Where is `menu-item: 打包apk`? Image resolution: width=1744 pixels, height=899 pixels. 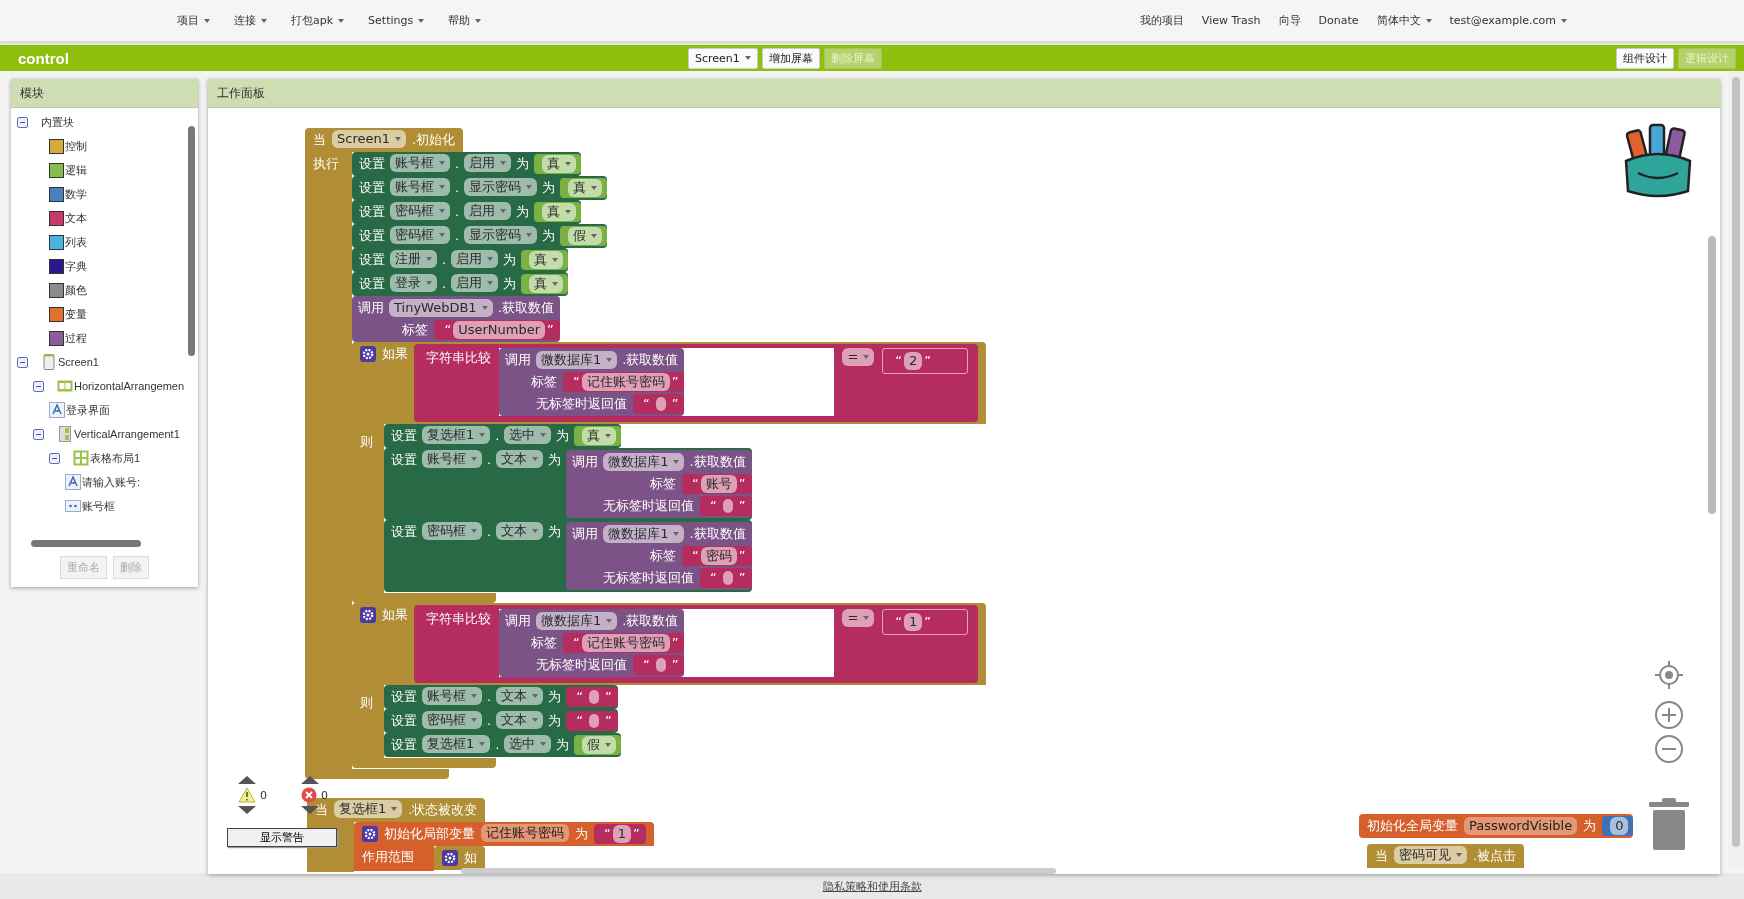
menu-item: 打包apk is located at coordinates (318, 20).